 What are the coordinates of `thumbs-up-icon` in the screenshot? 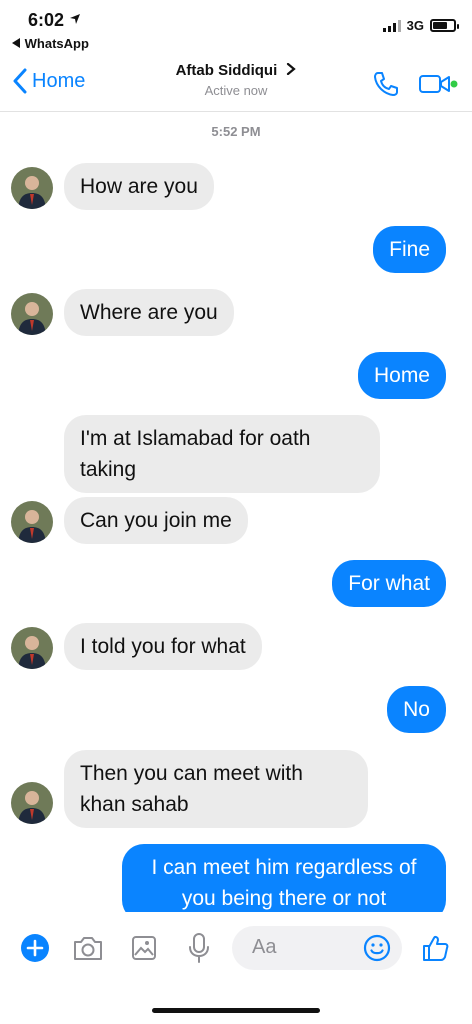 It's located at (436, 948).